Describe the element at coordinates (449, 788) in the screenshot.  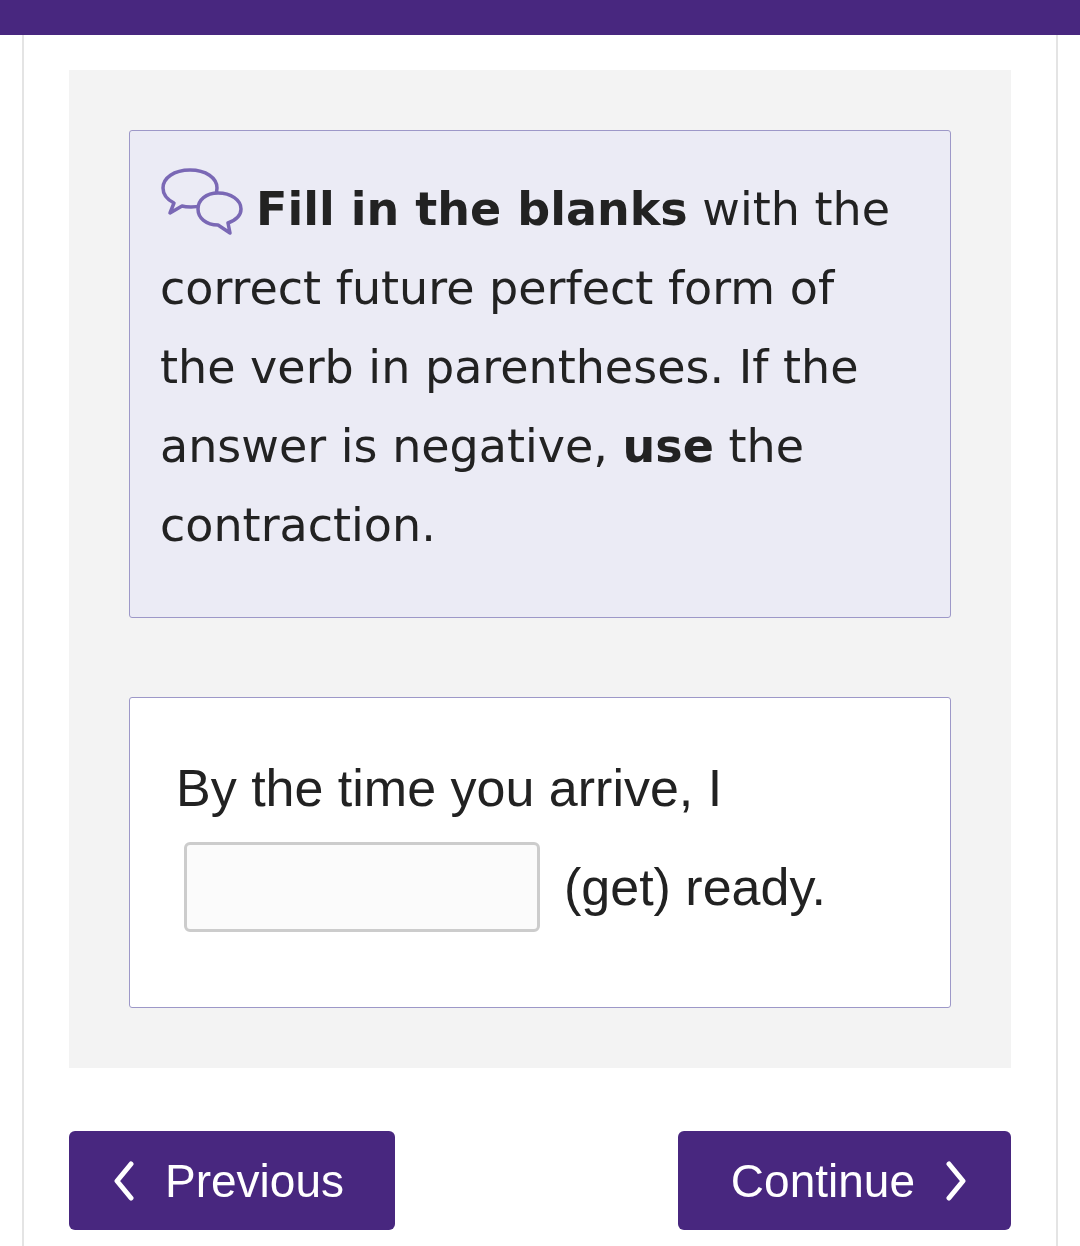
I see `sentence-start: By the time you arrive, I` at that location.